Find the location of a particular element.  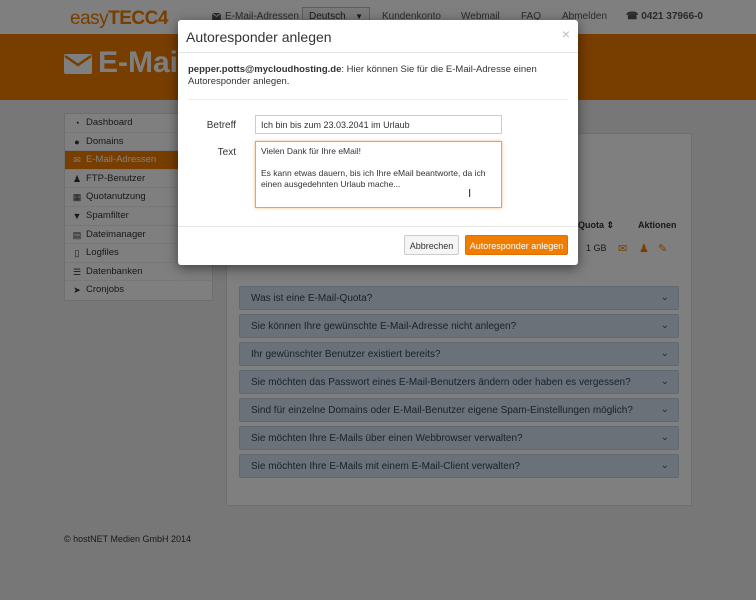

email-address: pepper.potts@mycloudhosting.de is located at coordinates (265, 69).